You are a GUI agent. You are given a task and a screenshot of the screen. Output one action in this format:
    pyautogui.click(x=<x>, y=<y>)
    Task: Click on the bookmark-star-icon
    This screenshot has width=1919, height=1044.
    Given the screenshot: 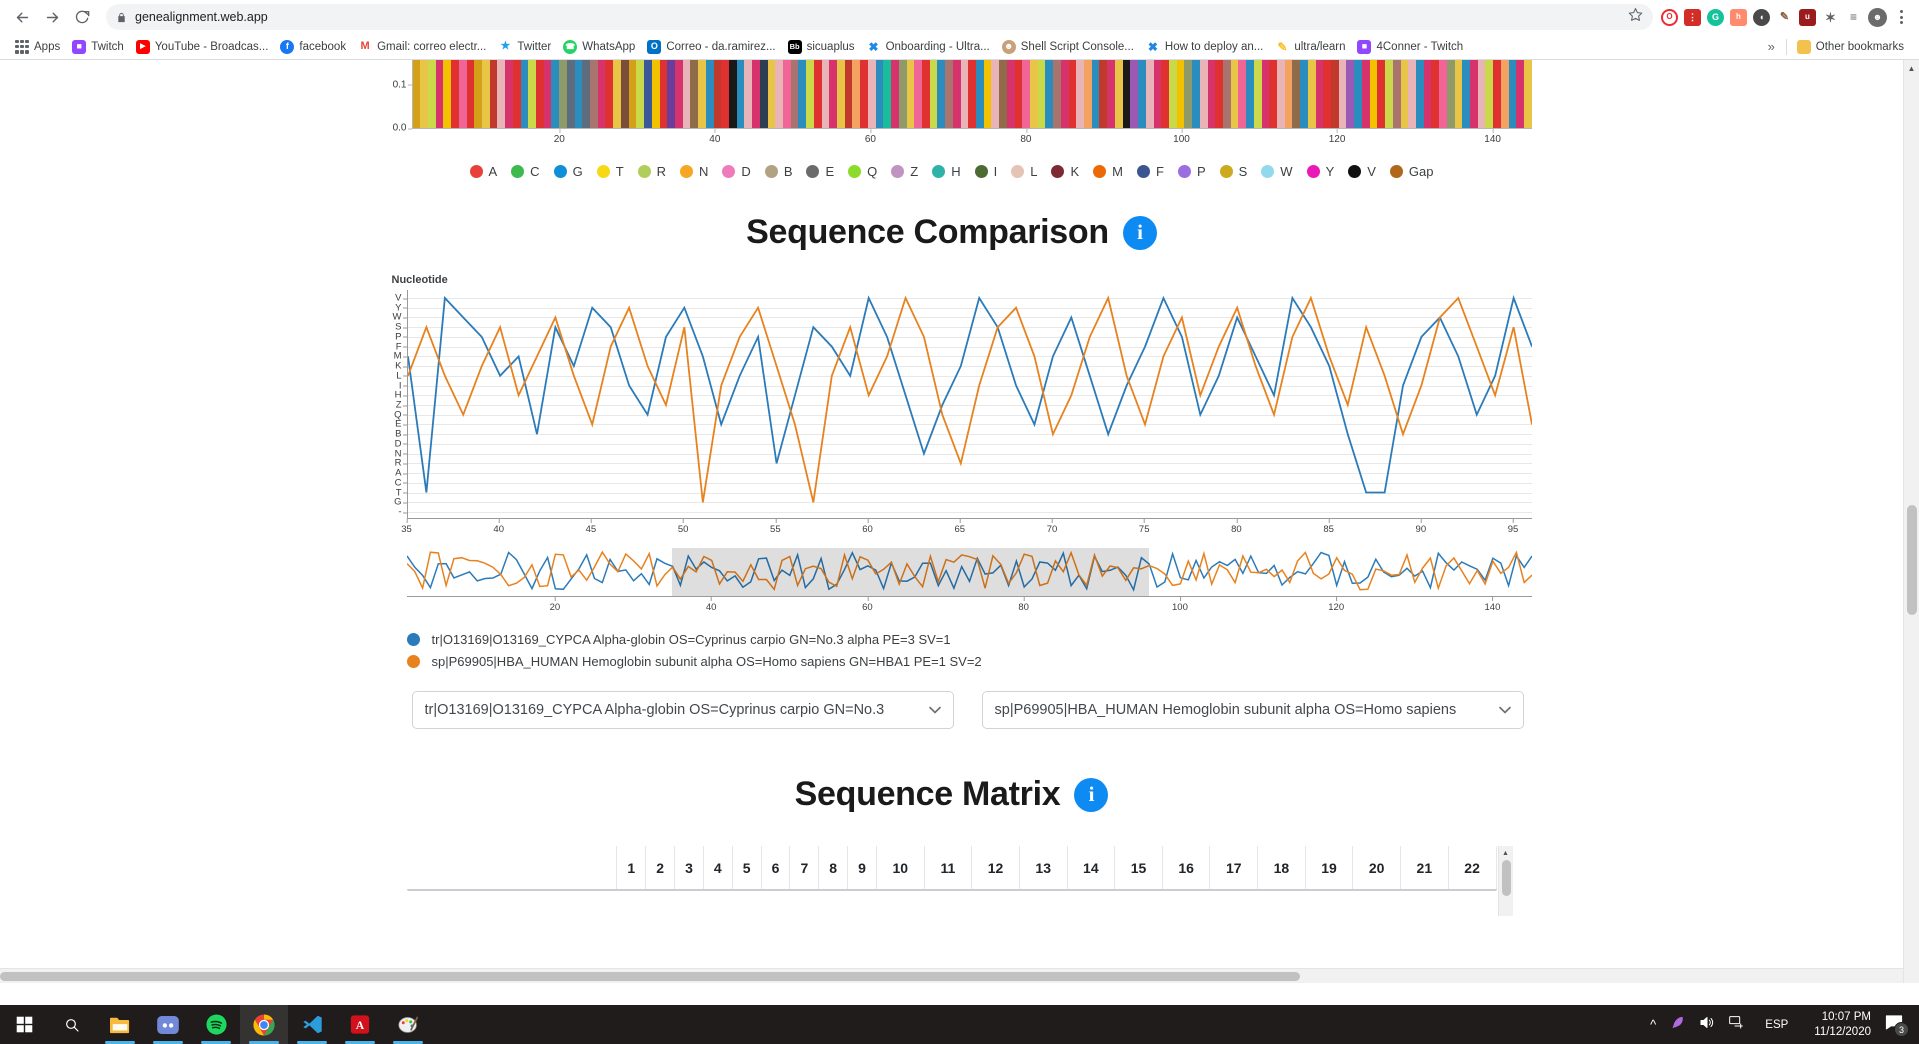 What is the action you would take?
    pyautogui.click(x=1635, y=17)
    